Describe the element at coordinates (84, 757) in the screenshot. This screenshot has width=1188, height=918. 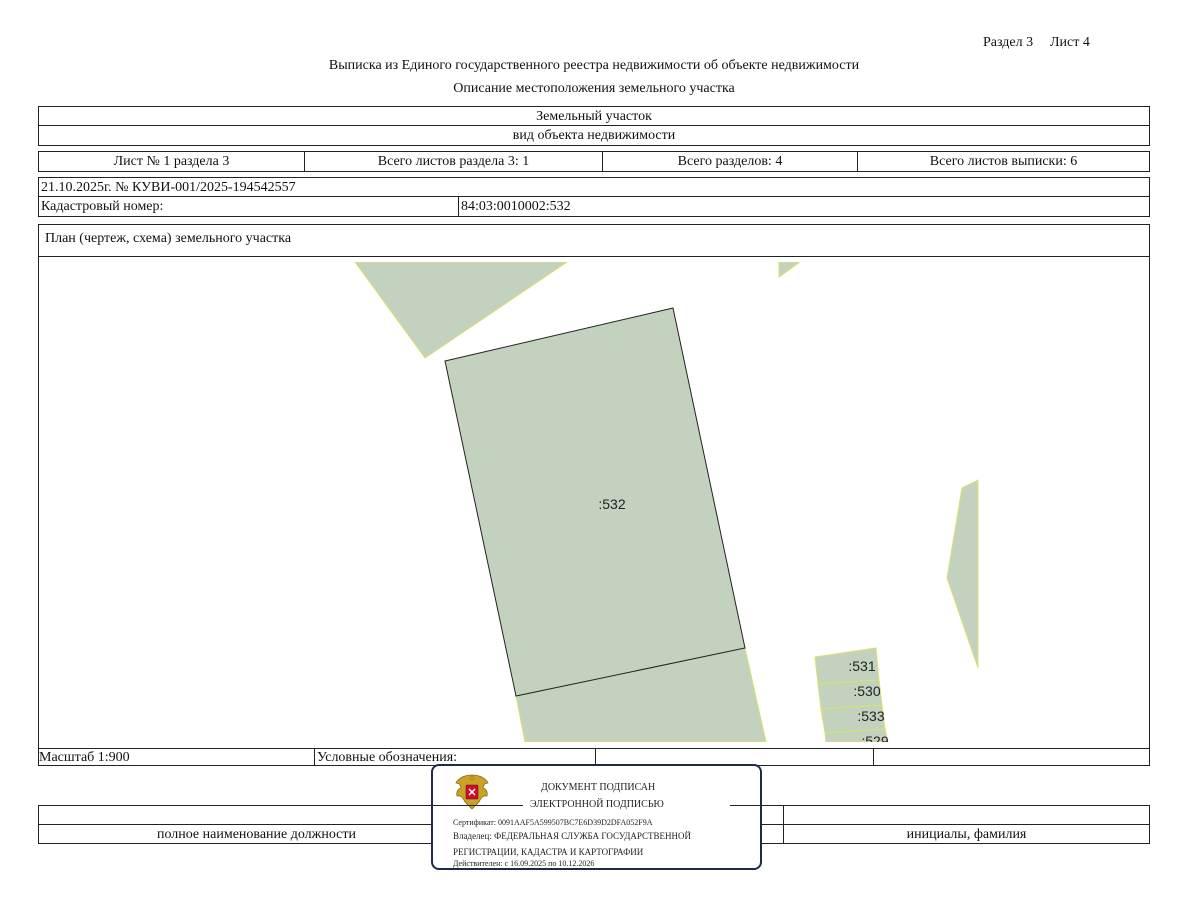
I see `scale-text: Масштаб 1:900` at that location.